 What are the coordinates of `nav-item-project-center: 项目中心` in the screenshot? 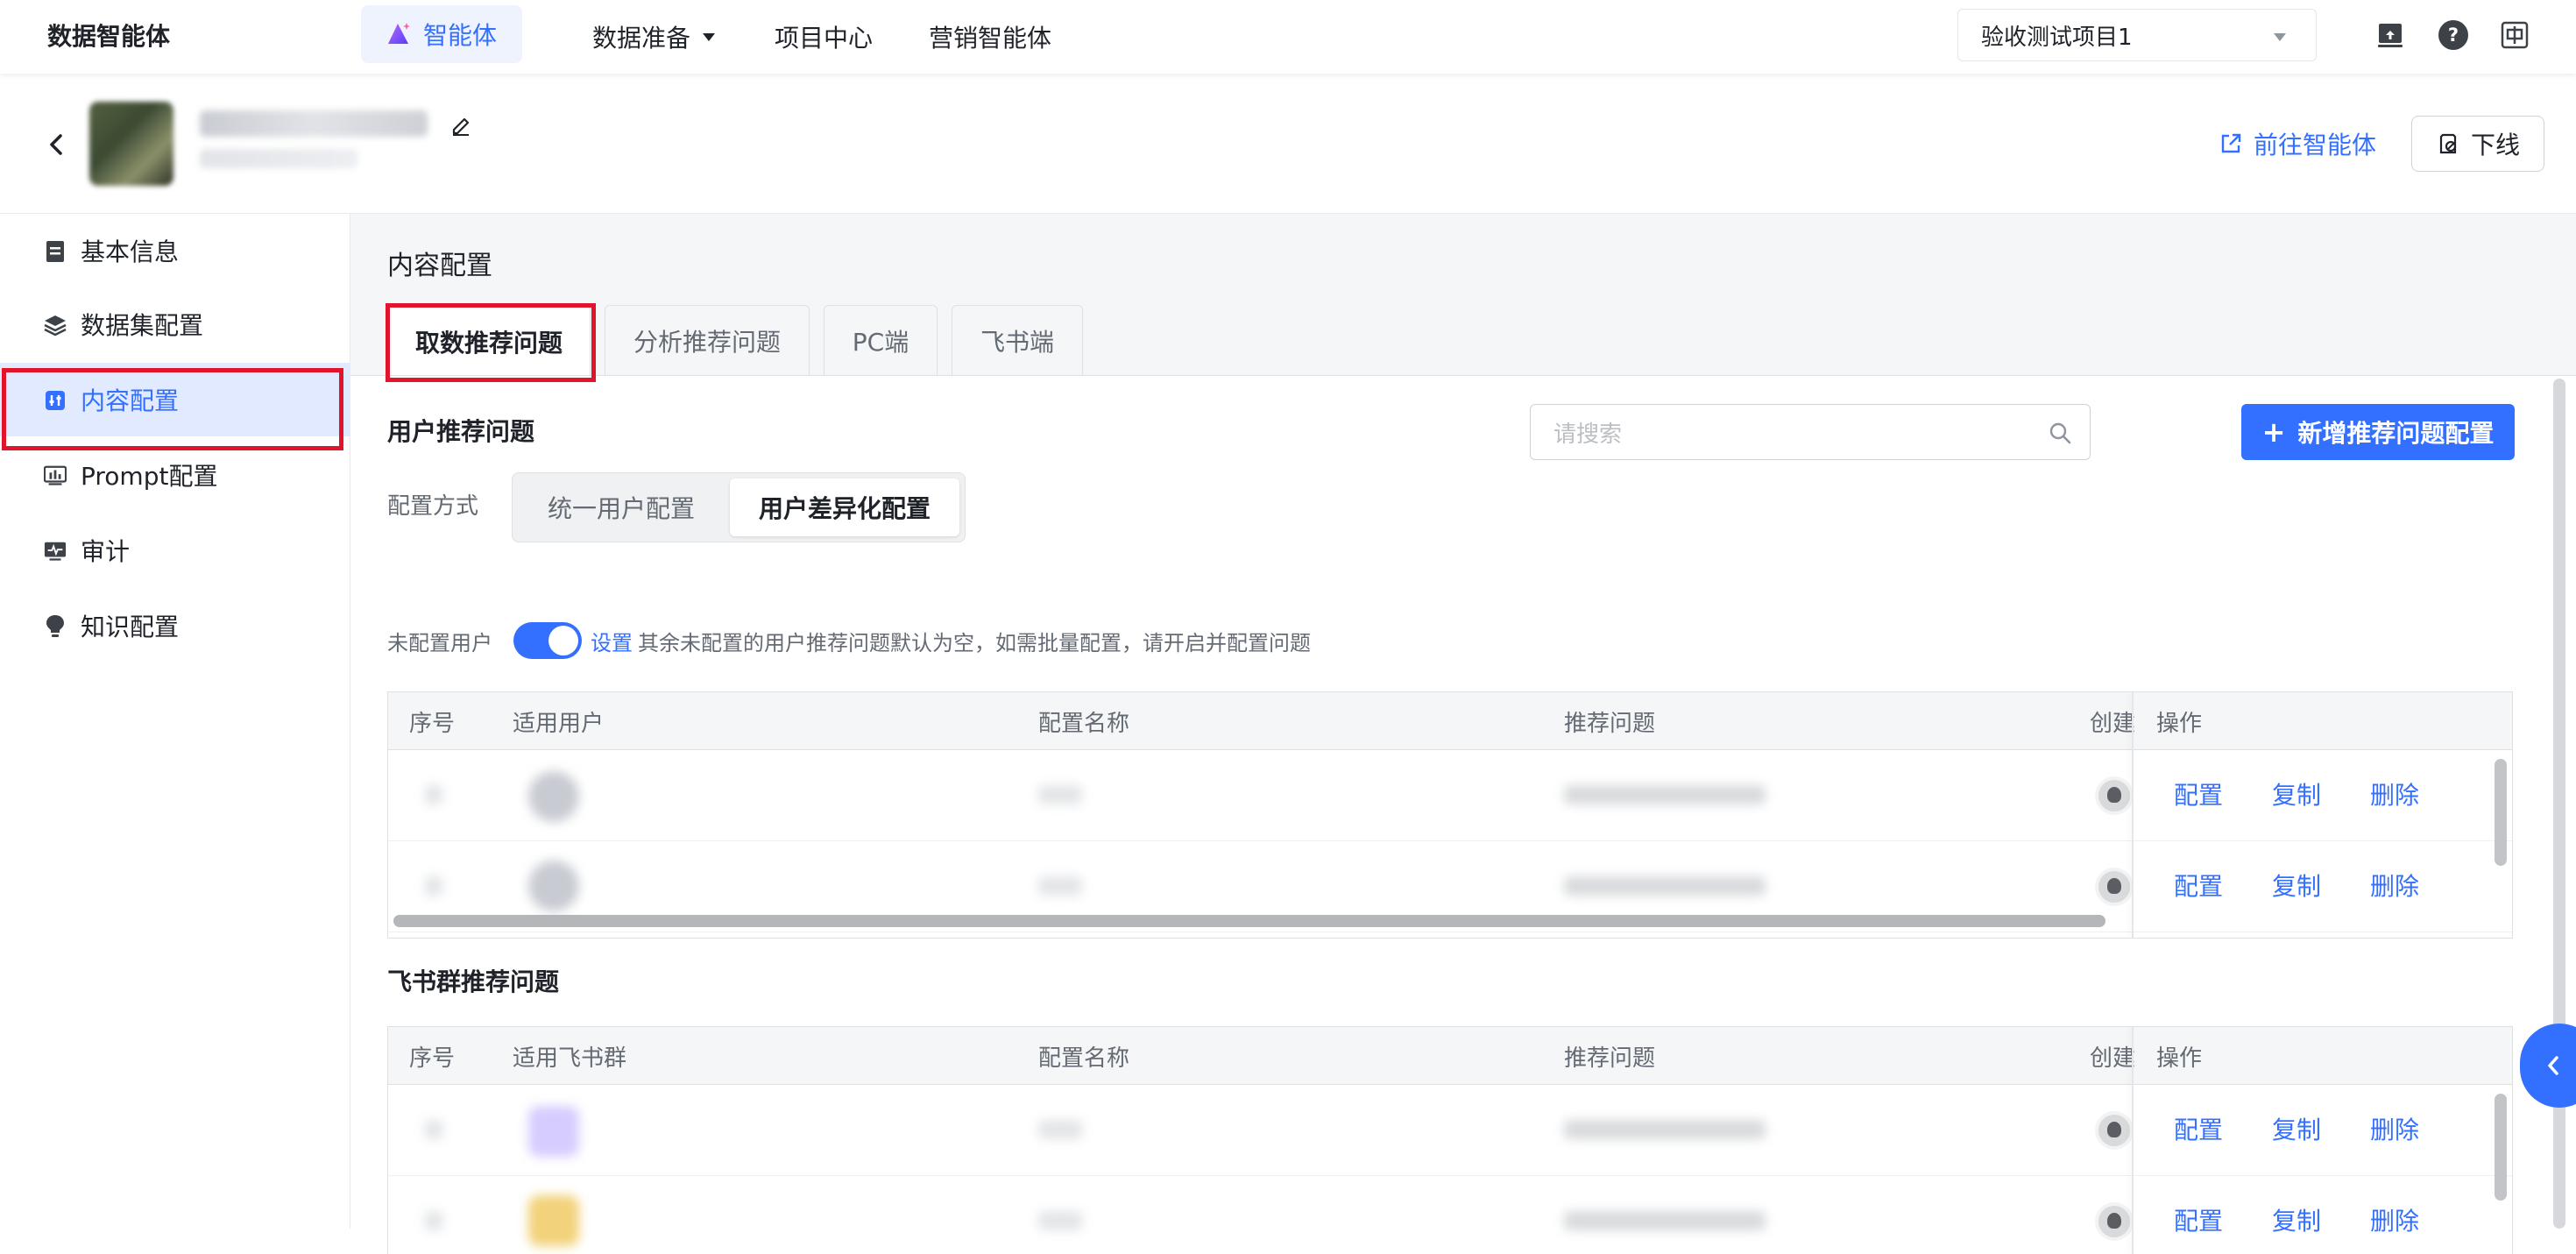 It's located at (824, 37).